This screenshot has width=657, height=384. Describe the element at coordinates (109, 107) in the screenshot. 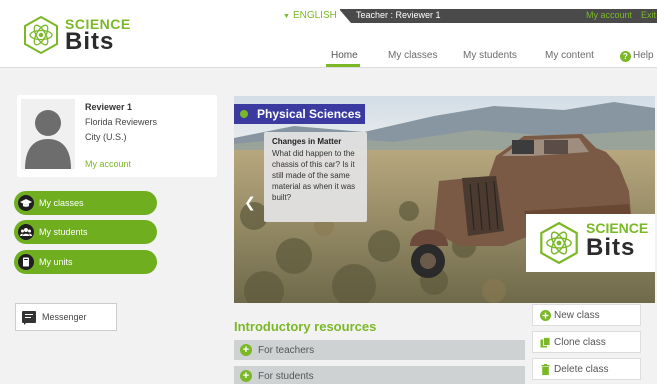

I see `profile-name: Reviewer 1` at that location.